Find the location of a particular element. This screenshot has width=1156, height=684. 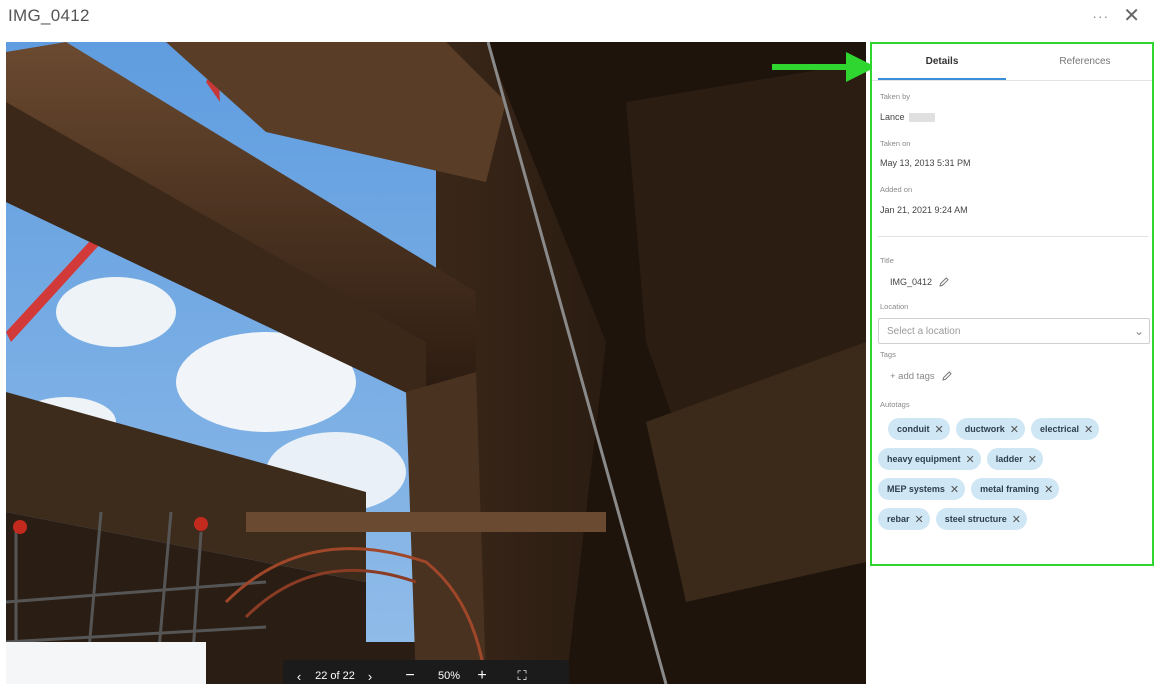

zoom-in-button: + is located at coordinates (482, 675).